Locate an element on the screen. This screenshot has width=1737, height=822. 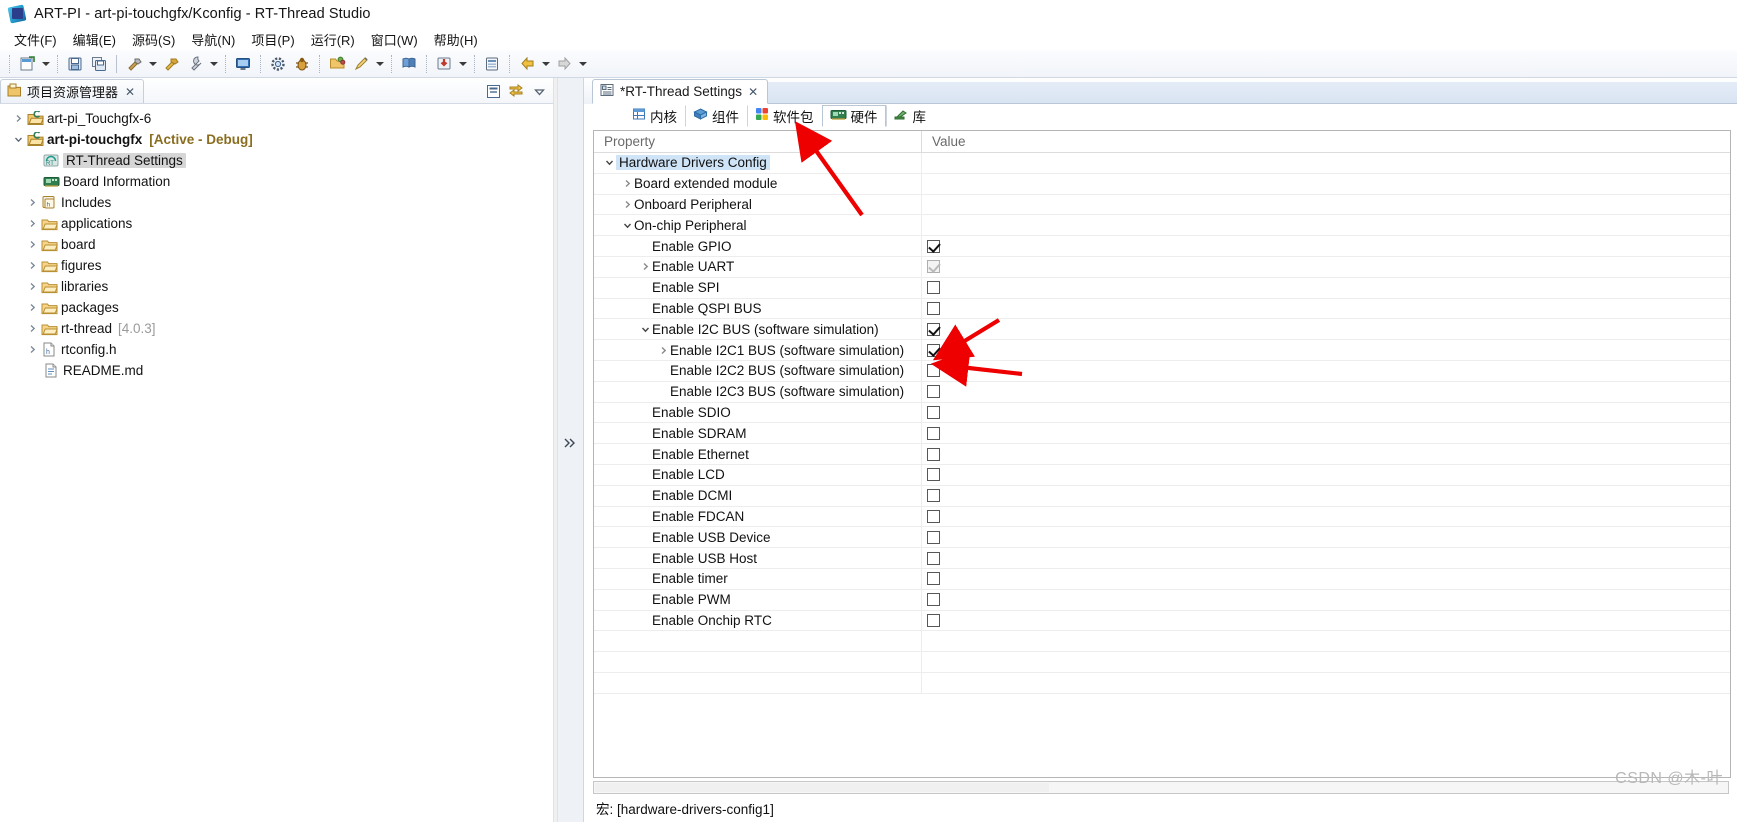
cell-property: Enable USB Host is located at coordinates (758, 558).